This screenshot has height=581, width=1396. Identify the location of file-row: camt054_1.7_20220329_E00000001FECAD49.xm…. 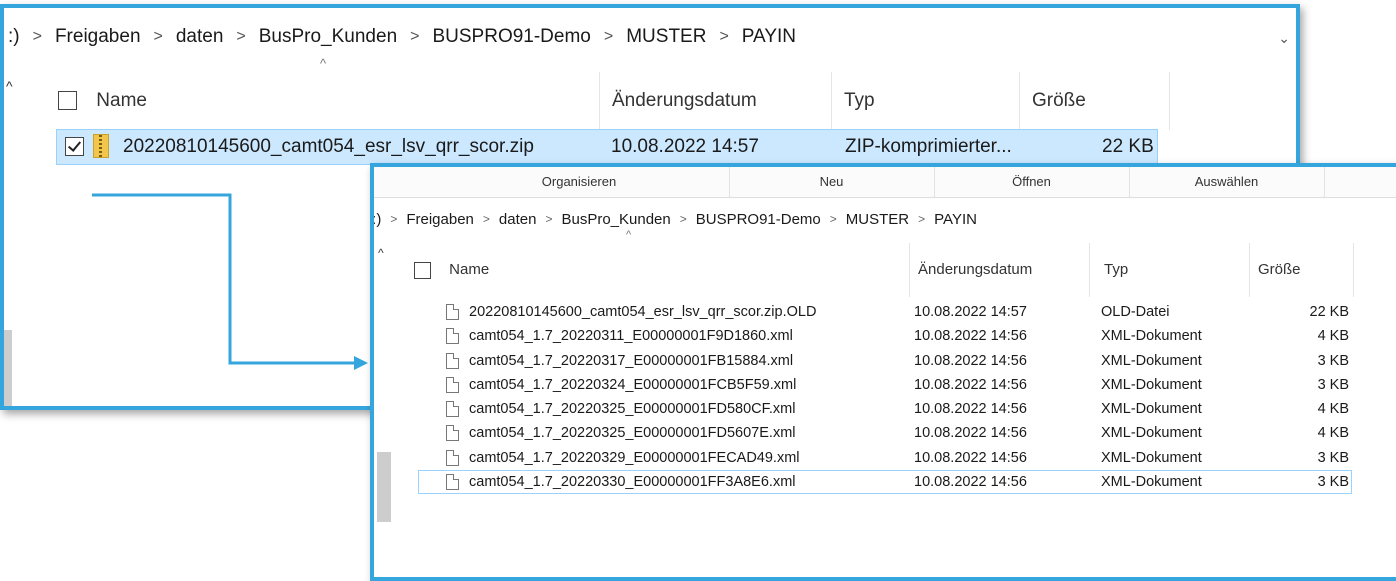
(885, 458).